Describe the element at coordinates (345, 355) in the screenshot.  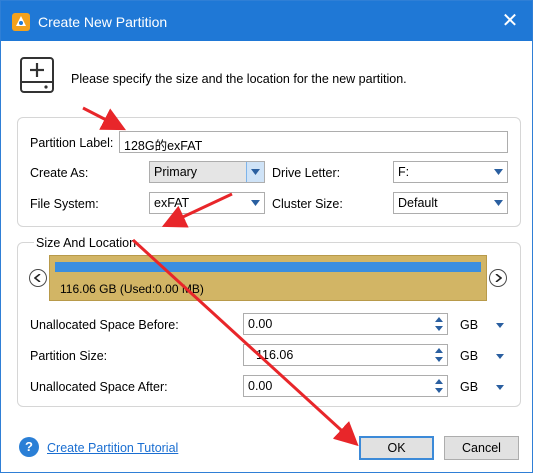
I see `partition-size-input: 116.06` at that location.